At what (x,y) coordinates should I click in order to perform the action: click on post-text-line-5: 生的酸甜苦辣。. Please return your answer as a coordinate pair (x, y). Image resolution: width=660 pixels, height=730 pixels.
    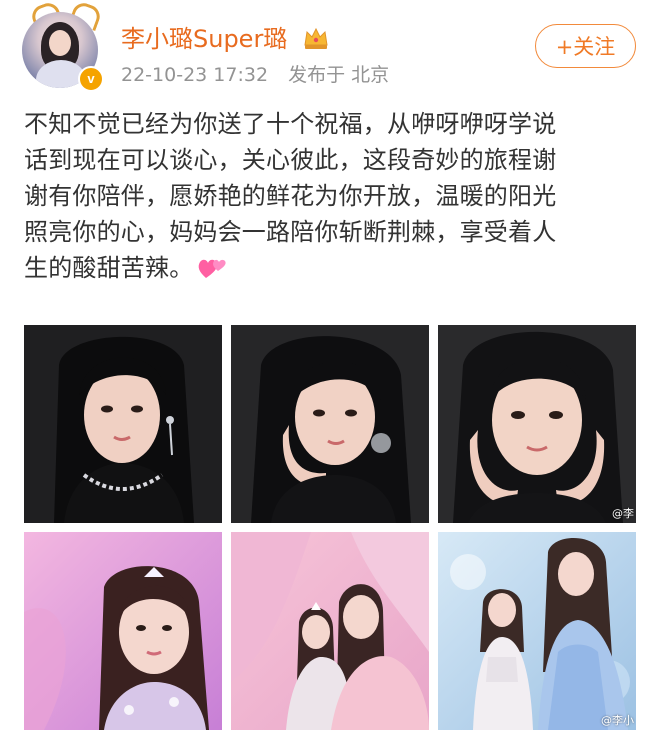
    Looking at the image, I should click on (109, 268).